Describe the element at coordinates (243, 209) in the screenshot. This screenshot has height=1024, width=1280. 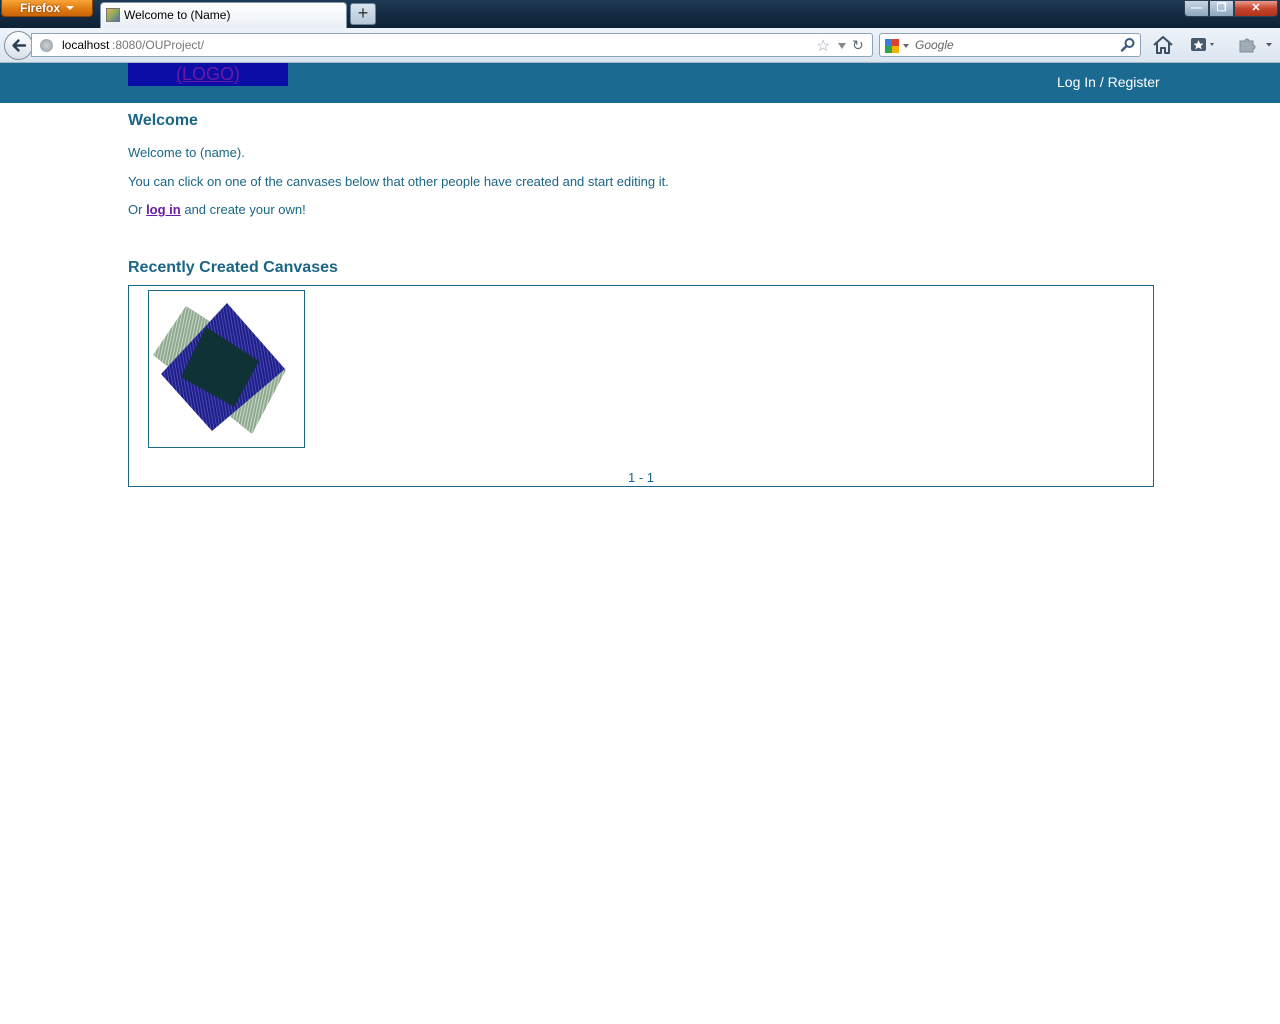
I see `login-prompt-suffix: and create your own!` at that location.